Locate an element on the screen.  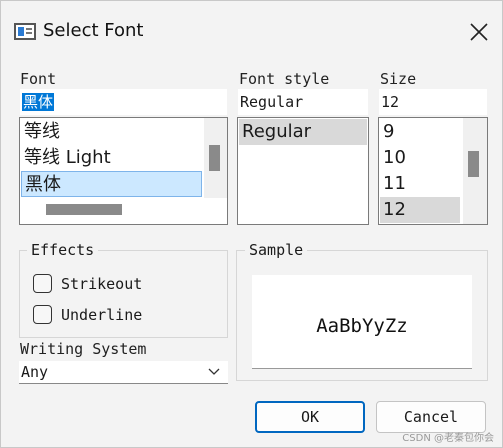
strikeout-checkbox is located at coordinates (42, 283).